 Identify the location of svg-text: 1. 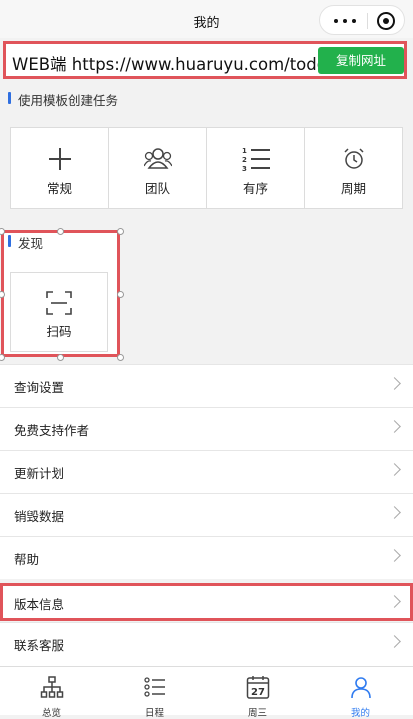
(244, 151).